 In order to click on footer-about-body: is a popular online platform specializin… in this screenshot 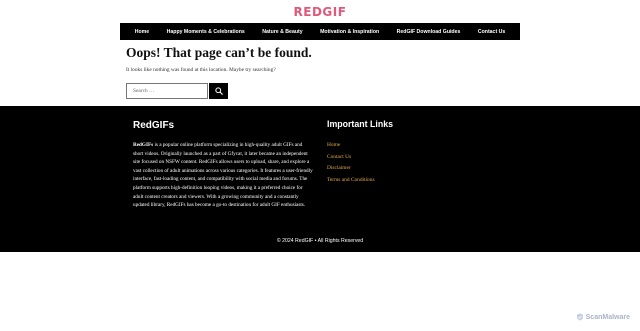, I will do `click(223, 175)`.